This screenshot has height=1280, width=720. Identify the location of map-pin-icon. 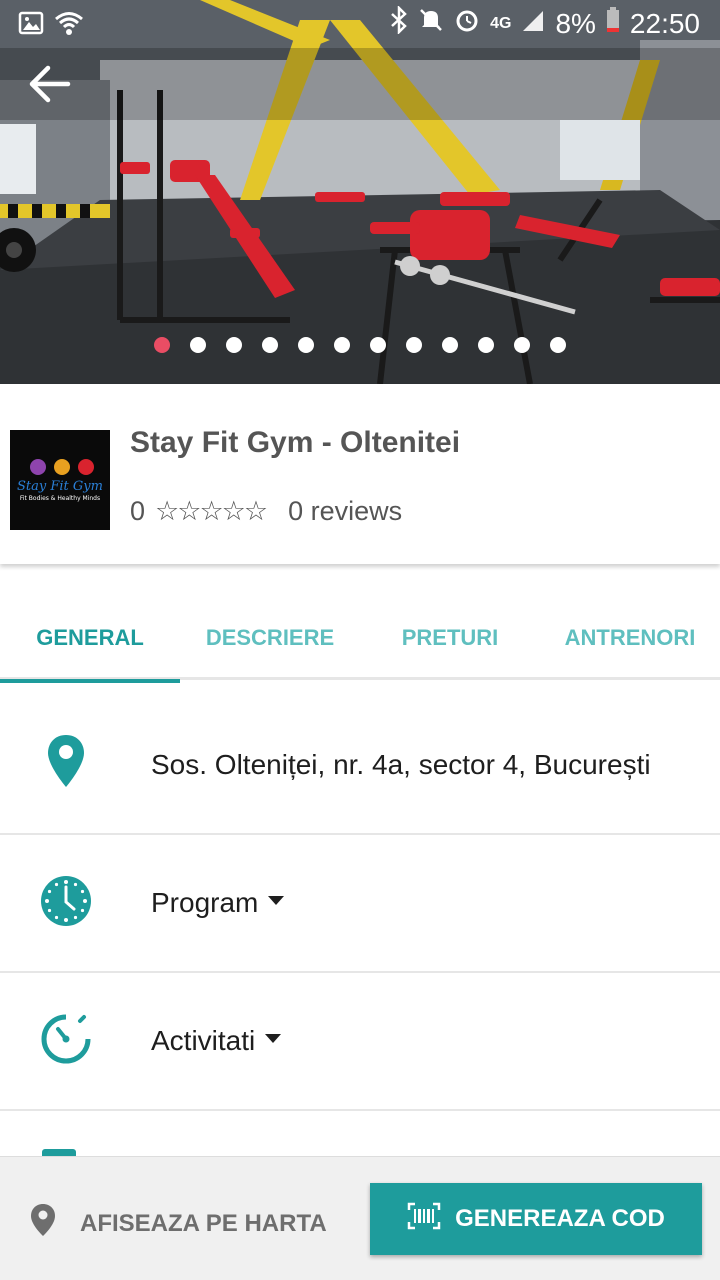
(43, 1223).